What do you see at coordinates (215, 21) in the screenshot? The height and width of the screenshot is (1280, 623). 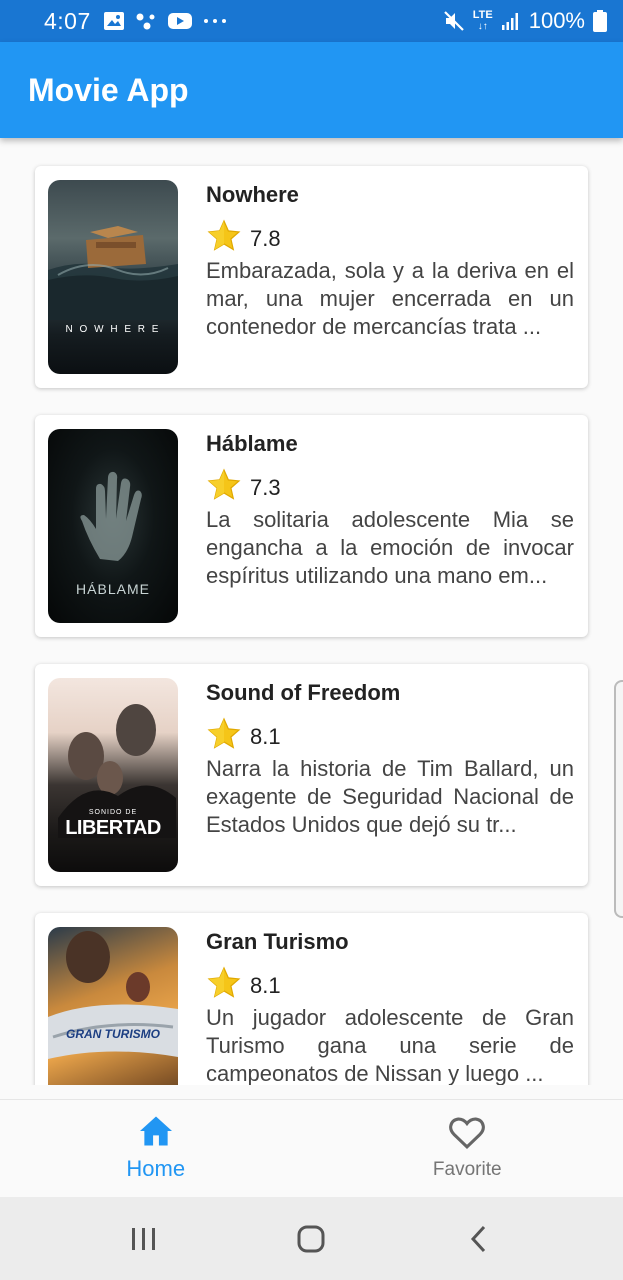 I see `more-icon` at bounding box center [215, 21].